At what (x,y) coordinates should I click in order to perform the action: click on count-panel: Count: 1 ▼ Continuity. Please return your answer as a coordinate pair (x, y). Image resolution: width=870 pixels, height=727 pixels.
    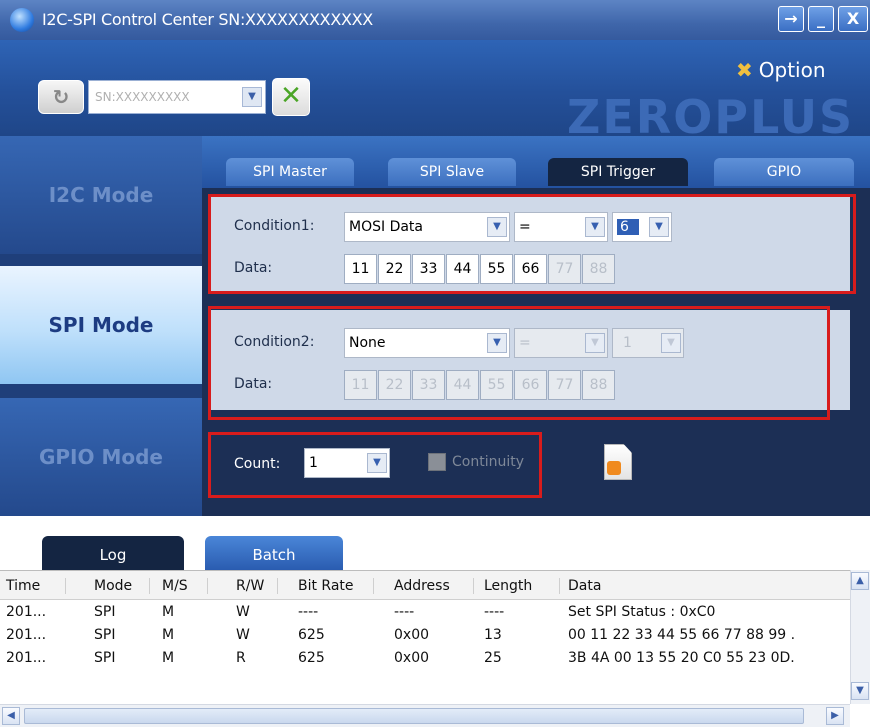
    Looking at the image, I should click on (370, 465).